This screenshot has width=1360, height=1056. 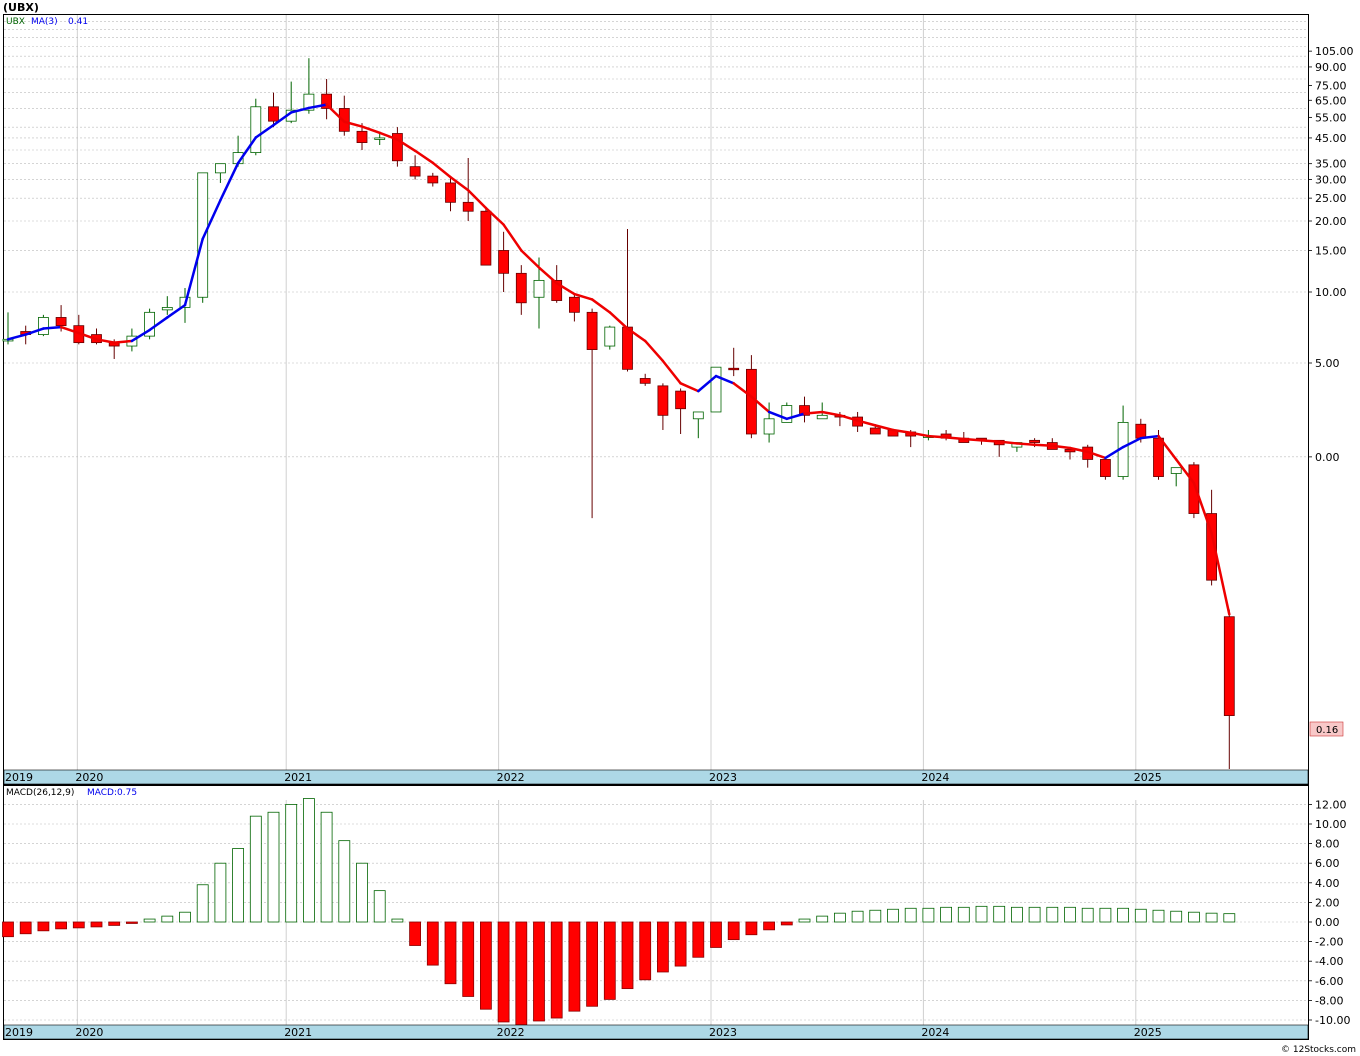 What do you see at coordinates (656, 1032) in the screenshot?
I see `macd-x-axis-band` at bounding box center [656, 1032].